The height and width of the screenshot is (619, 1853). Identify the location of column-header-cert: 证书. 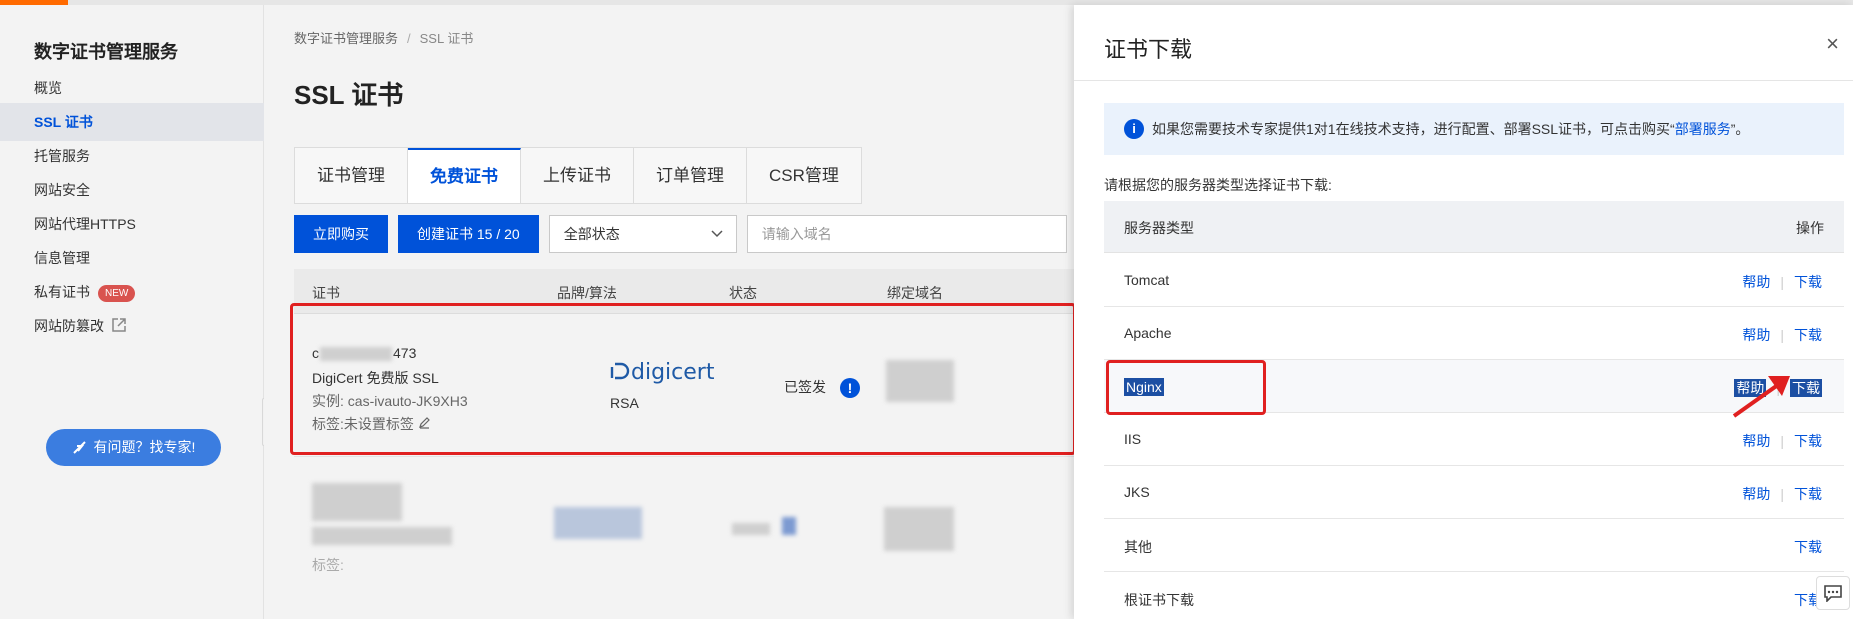
(326, 293).